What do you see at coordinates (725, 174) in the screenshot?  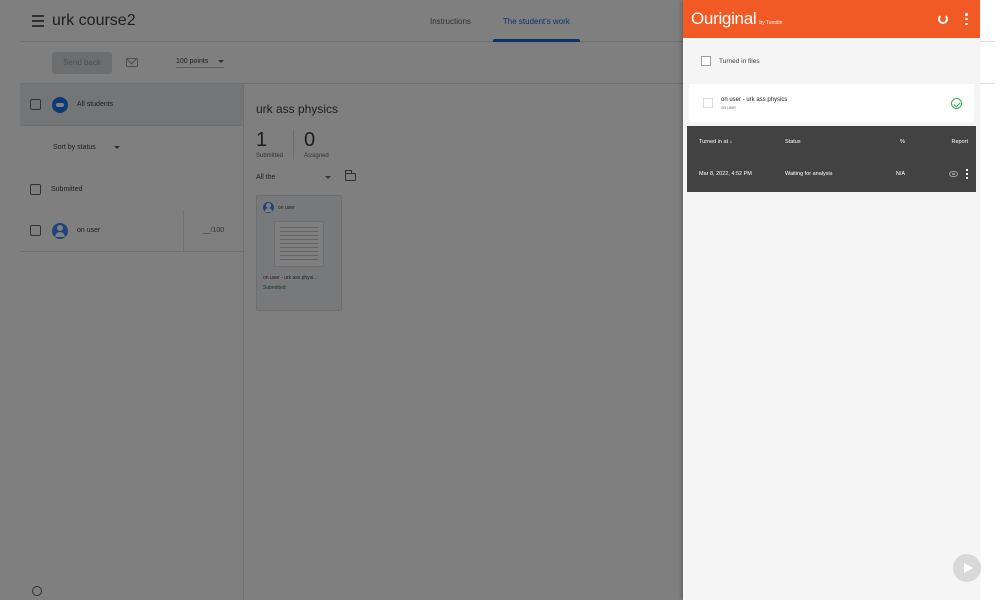 I see `cell-turned-in: Mar 8, 2022, 4:52 PM` at bounding box center [725, 174].